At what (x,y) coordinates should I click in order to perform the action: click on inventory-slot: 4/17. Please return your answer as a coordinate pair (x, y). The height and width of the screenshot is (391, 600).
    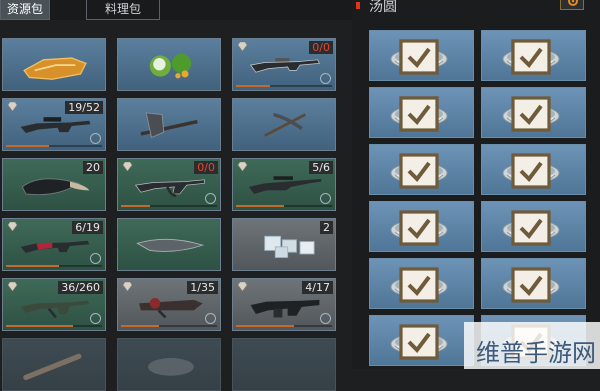
    Looking at the image, I should click on (284, 304).